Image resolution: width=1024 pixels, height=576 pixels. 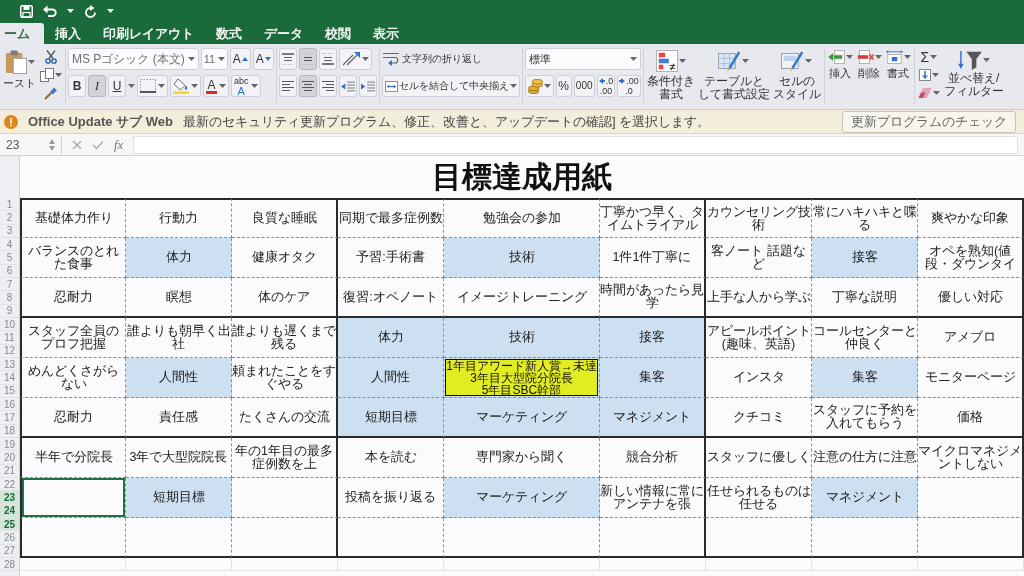 What do you see at coordinates (450, 59) in the screenshot?
I see `wrap-text-button: 文字列の折り返し` at bounding box center [450, 59].